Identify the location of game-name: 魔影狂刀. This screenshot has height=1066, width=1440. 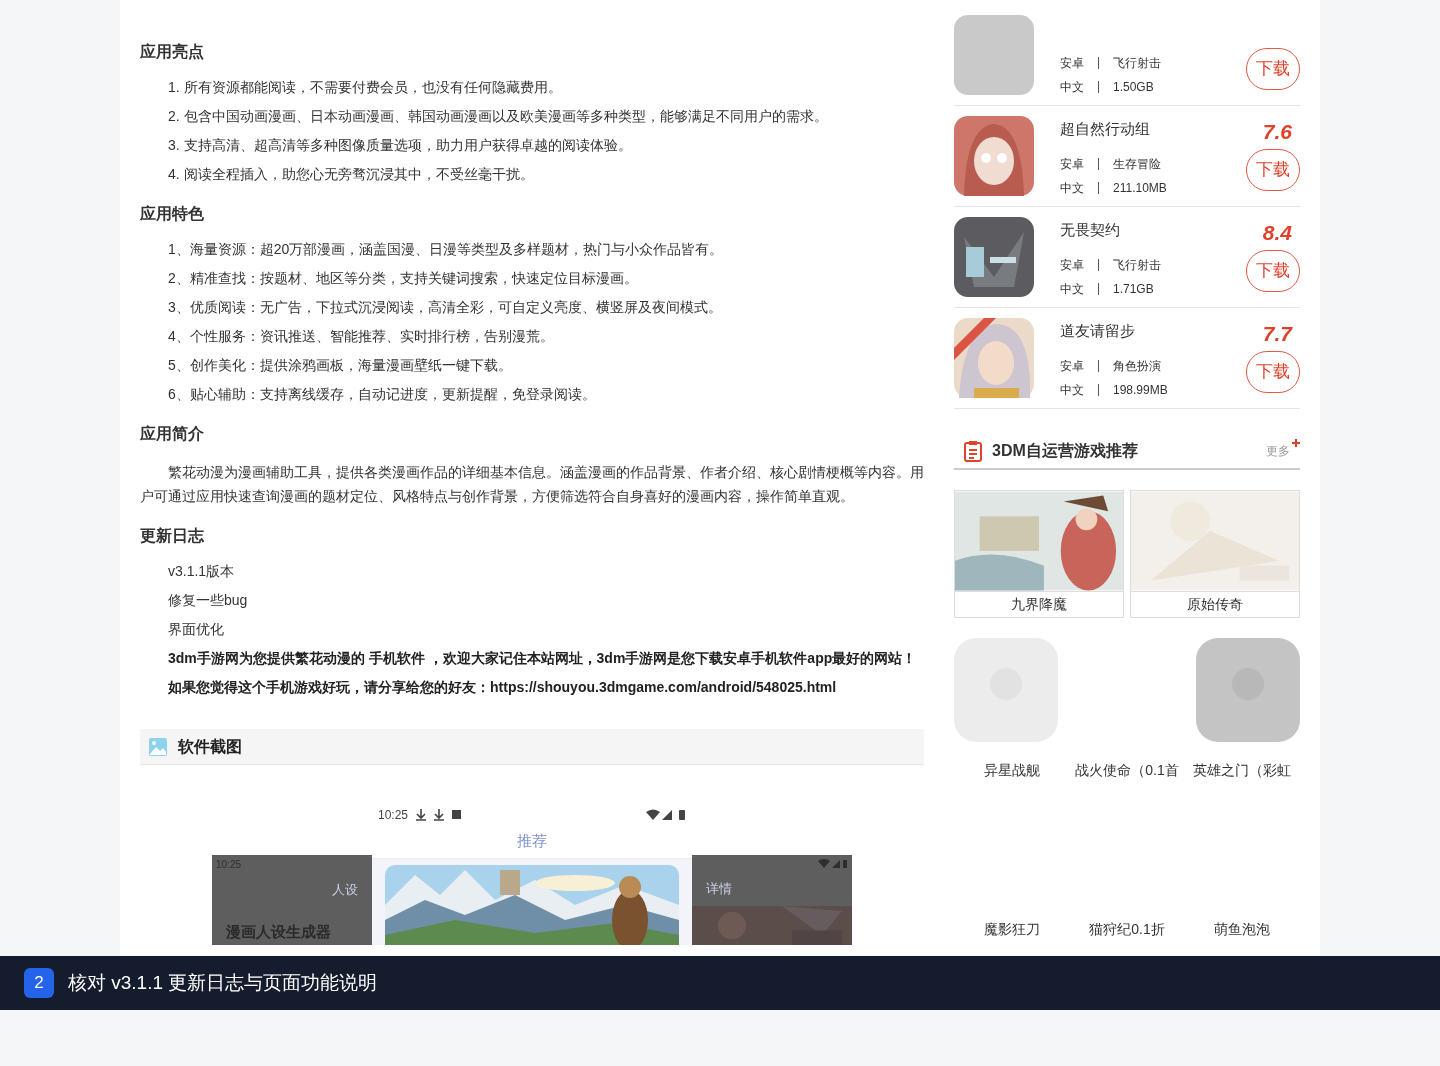
(1011, 929).